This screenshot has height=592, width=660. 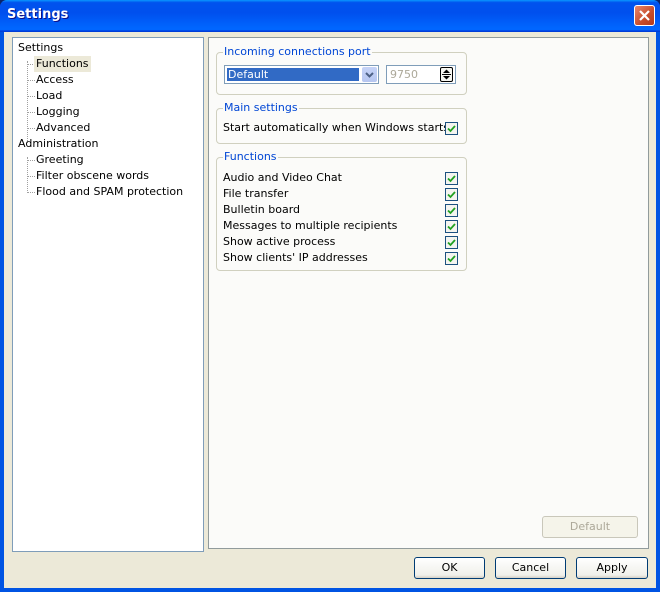 What do you see at coordinates (62, 64) in the screenshot?
I see `tree-item-functions: Functions` at bounding box center [62, 64].